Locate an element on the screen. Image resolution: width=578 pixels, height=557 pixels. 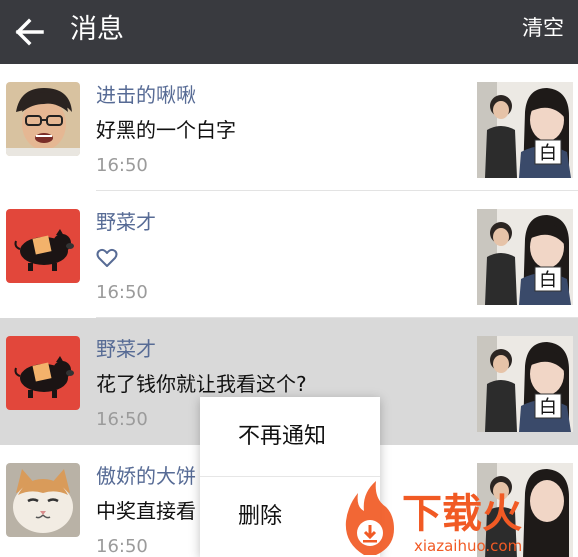
svg-text: 下载火 is located at coordinates (462, 514).